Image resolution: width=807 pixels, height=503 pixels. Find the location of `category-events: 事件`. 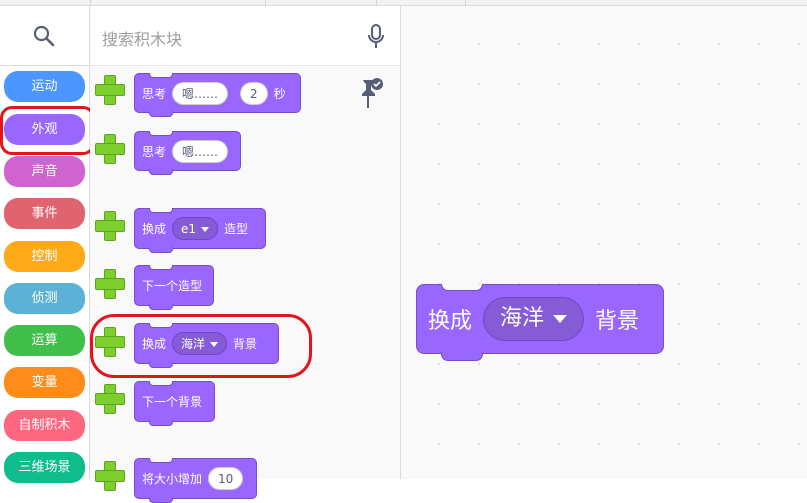

category-events: 事件 is located at coordinates (44, 213).